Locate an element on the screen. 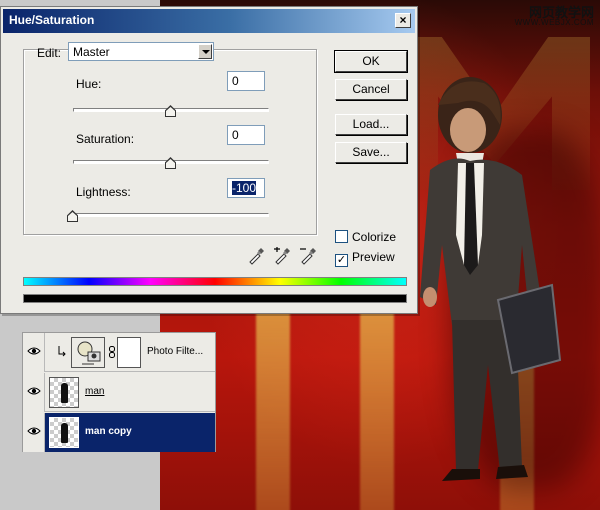 The height and width of the screenshot is (510, 600). layer-row-man-copy: man copy is located at coordinates (119, 432).